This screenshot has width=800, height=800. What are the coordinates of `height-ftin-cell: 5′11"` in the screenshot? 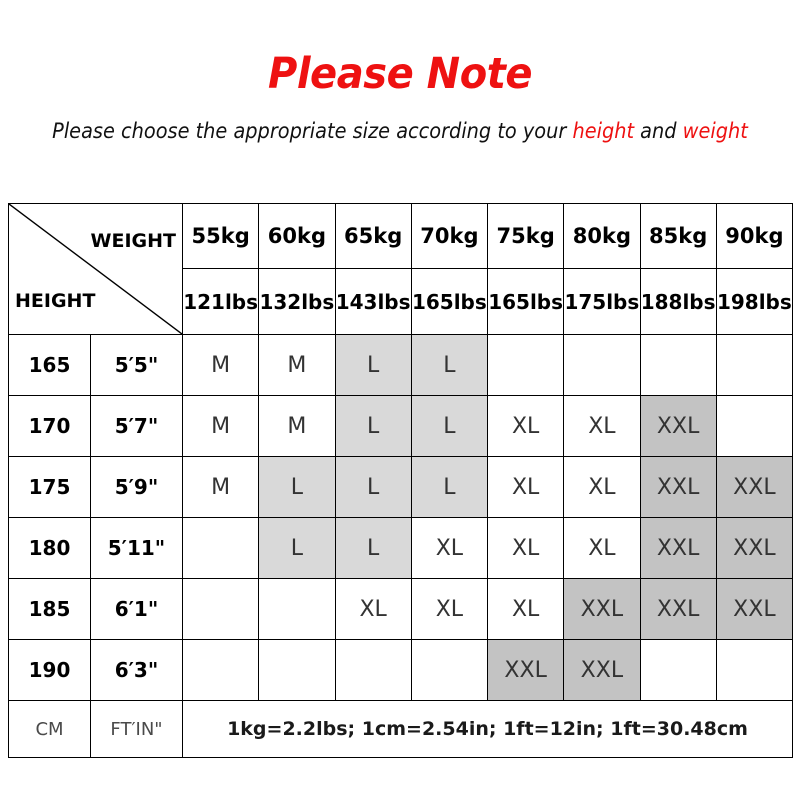 It's located at (136, 548).